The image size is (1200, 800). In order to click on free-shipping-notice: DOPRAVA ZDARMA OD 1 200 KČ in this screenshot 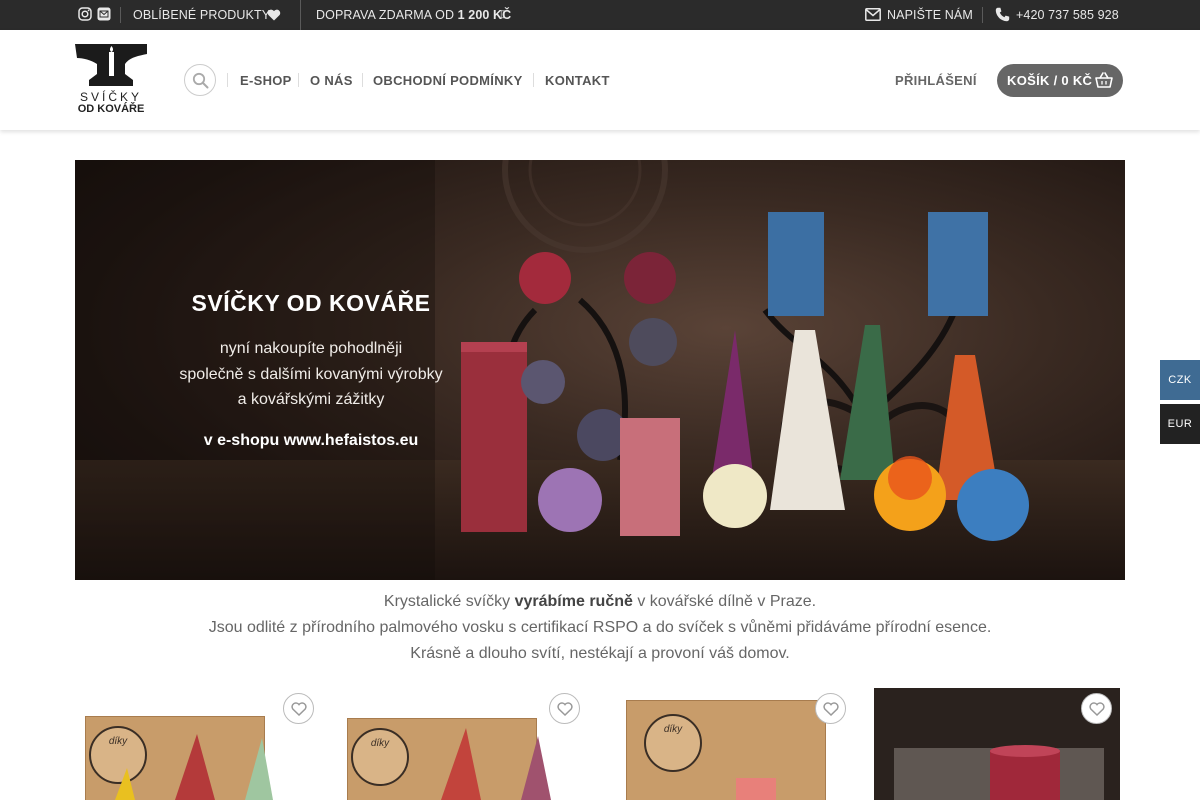, I will do `click(413, 15)`.